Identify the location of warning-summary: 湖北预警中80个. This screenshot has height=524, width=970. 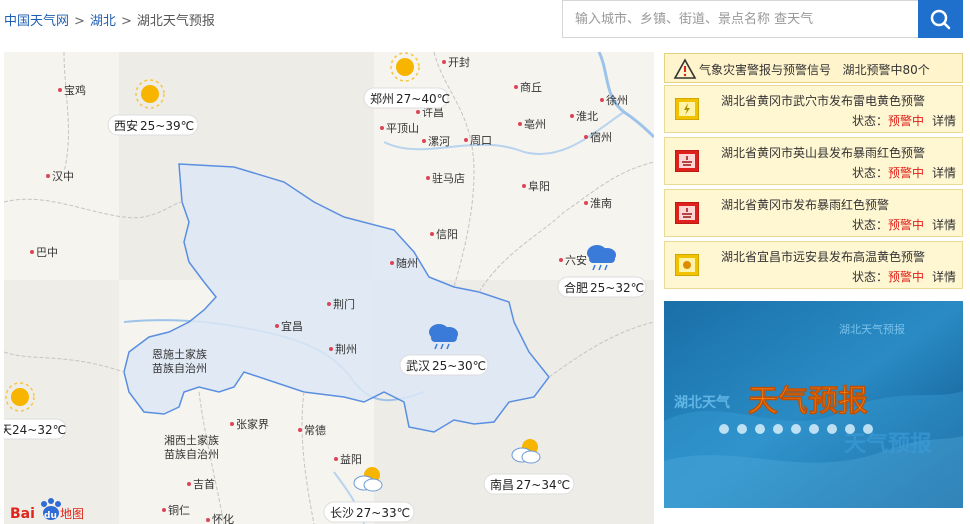
(885, 70).